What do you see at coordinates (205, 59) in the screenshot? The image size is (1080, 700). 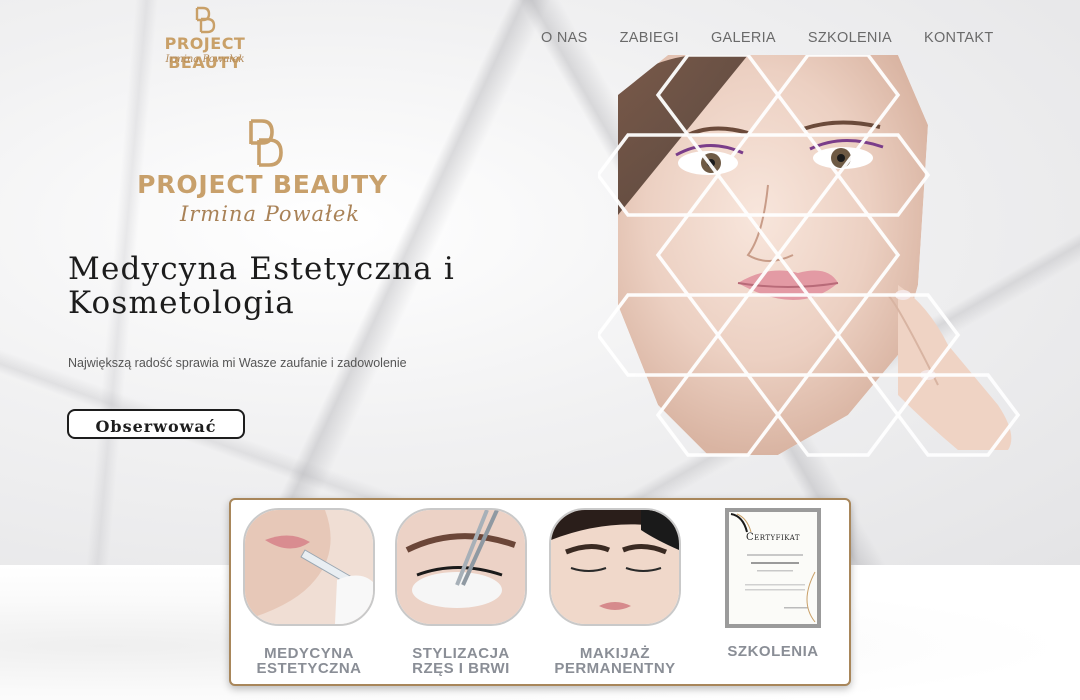 I see `logo-script-text: Irmina Powałek` at bounding box center [205, 59].